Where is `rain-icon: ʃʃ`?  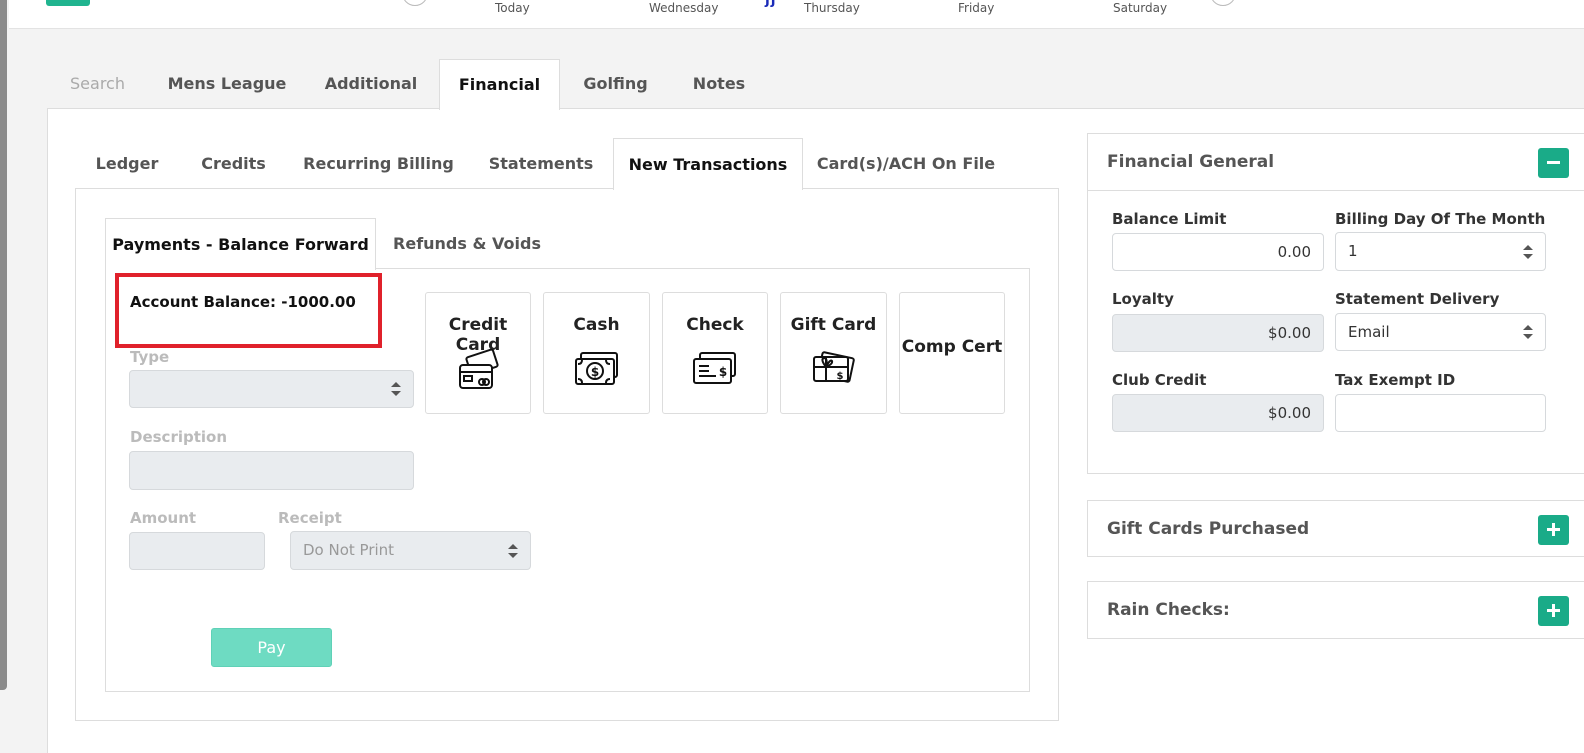
rain-icon: ʃʃ is located at coordinates (771, 4).